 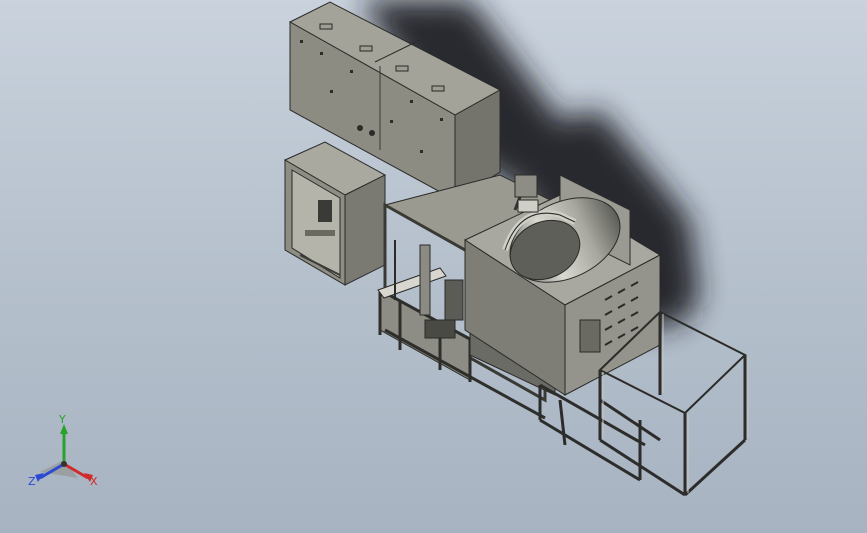 I want to click on triad-y-label: Y, so click(x=62, y=419).